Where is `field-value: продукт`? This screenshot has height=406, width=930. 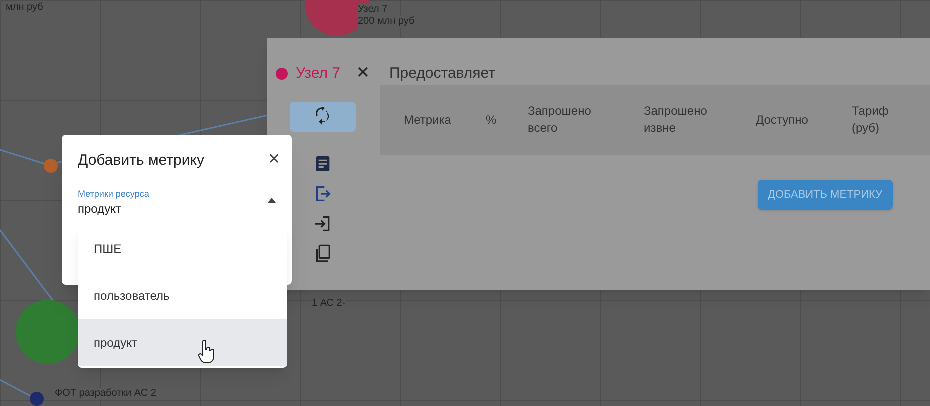
field-value: продукт is located at coordinates (100, 209).